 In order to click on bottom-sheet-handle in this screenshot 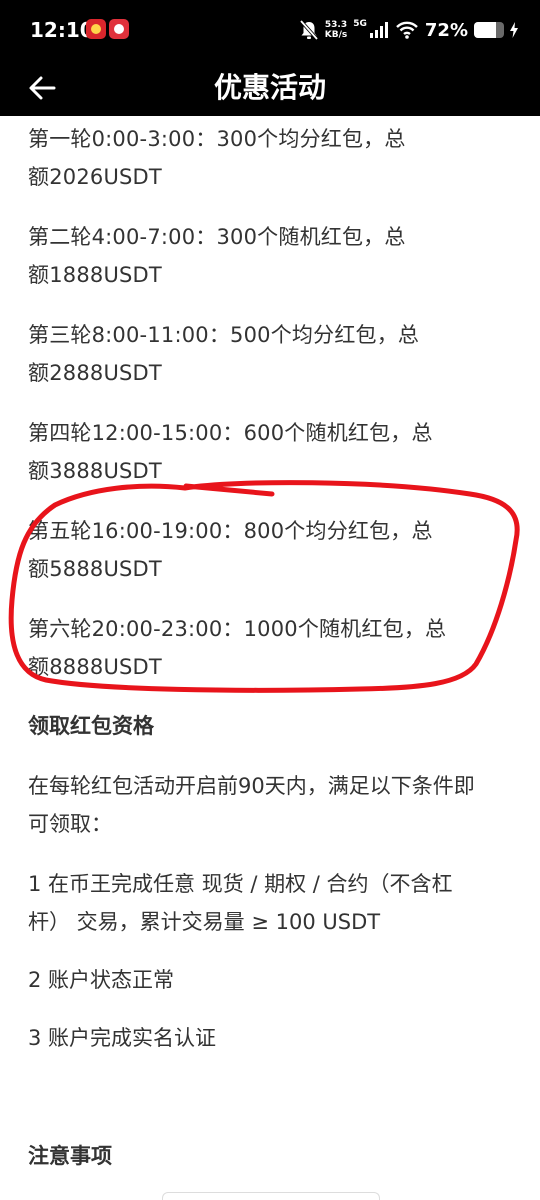, I will do `click(271, 1196)`.